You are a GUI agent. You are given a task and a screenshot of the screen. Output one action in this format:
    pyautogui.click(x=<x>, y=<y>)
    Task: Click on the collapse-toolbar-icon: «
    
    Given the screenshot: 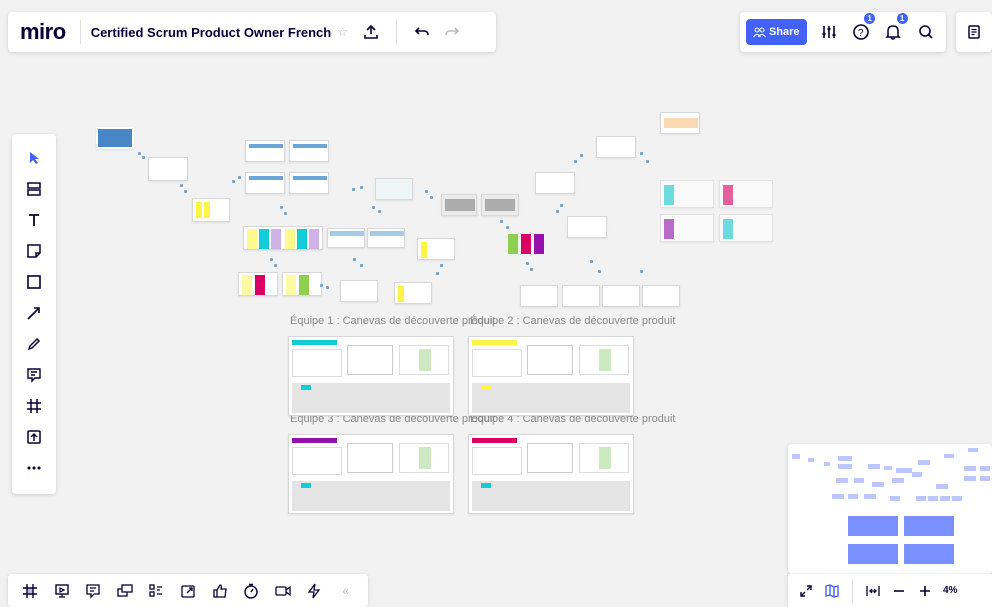 What is the action you would take?
    pyautogui.click(x=345, y=591)
    